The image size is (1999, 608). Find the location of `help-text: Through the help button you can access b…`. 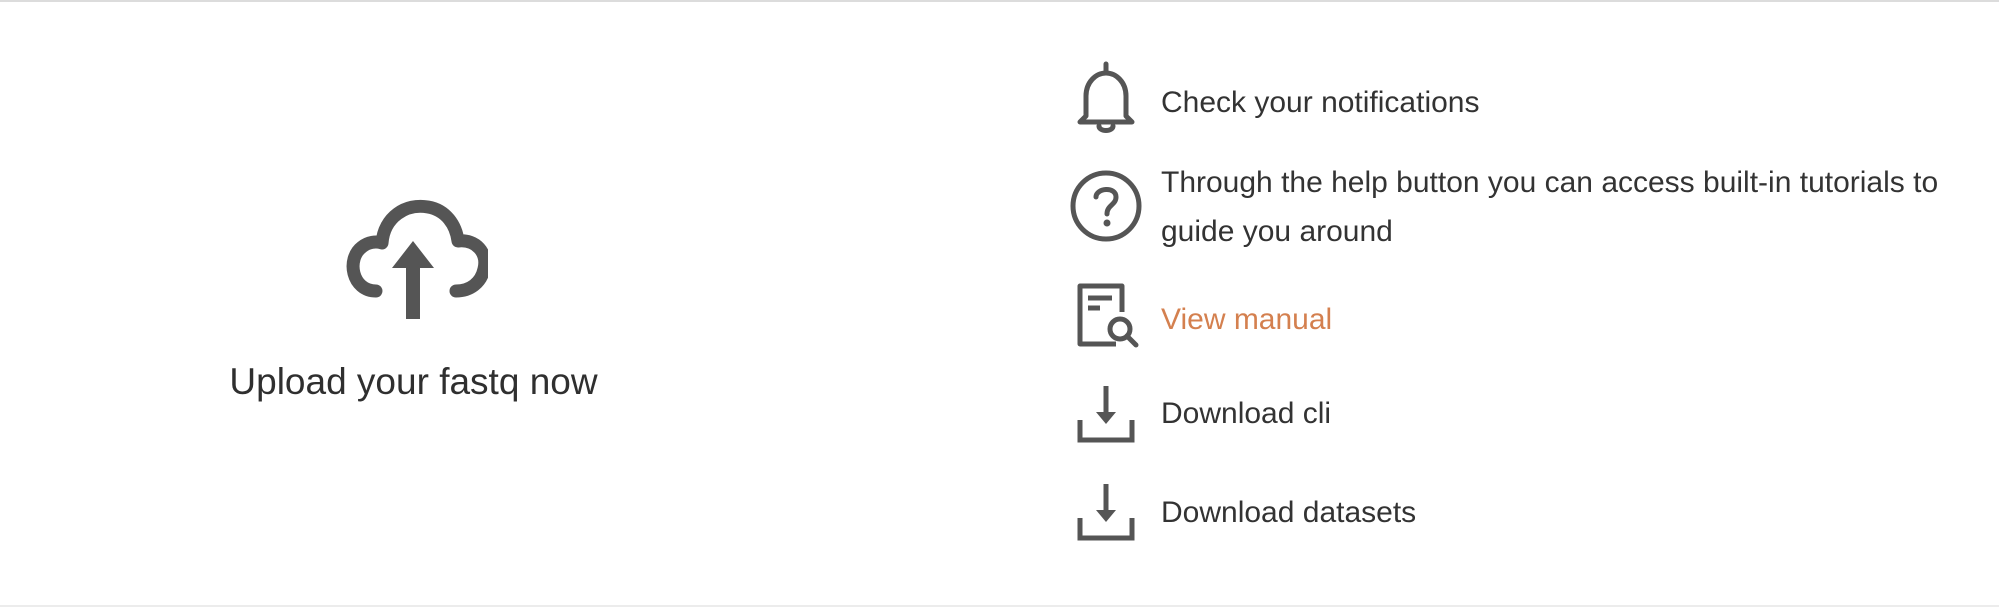

help-text: Through the help button you can access b… is located at coordinates (1550, 207).